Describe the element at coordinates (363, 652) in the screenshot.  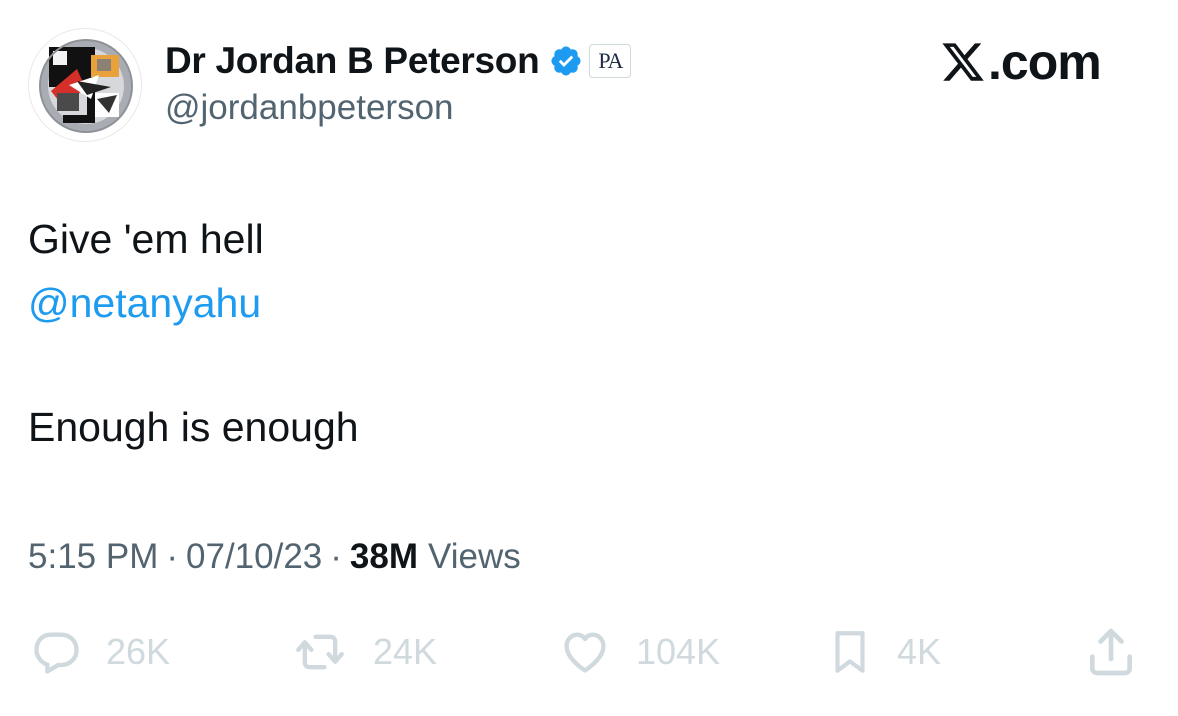
I see `retweet-button: 24K` at that location.